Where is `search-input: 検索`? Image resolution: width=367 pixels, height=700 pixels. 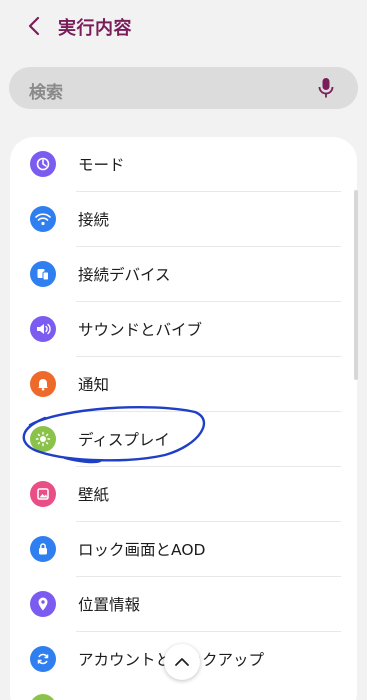
search-input: 検索 is located at coordinates (46, 90).